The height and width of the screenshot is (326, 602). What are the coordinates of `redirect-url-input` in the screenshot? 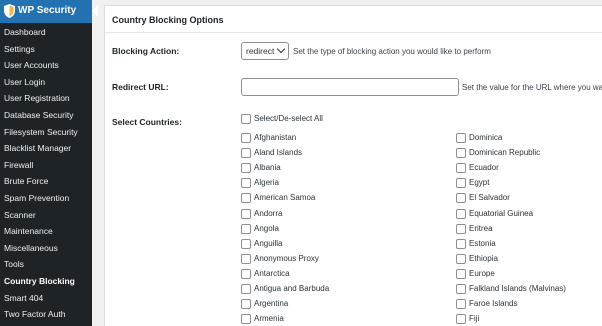 It's located at (350, 87).